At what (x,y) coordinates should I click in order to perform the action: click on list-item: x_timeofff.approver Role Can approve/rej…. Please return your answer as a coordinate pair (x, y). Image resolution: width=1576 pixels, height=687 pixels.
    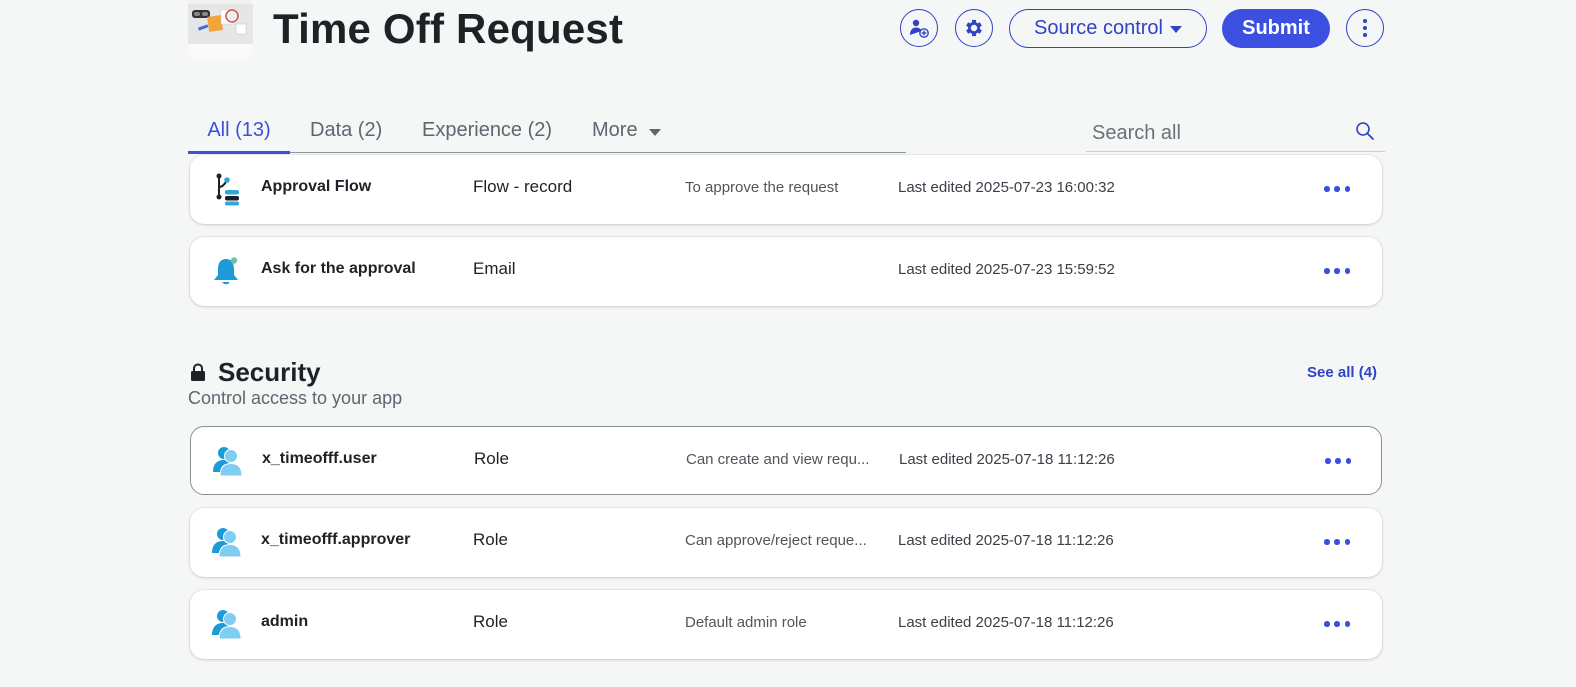
    Looking at the image, I should click on (786, 542).